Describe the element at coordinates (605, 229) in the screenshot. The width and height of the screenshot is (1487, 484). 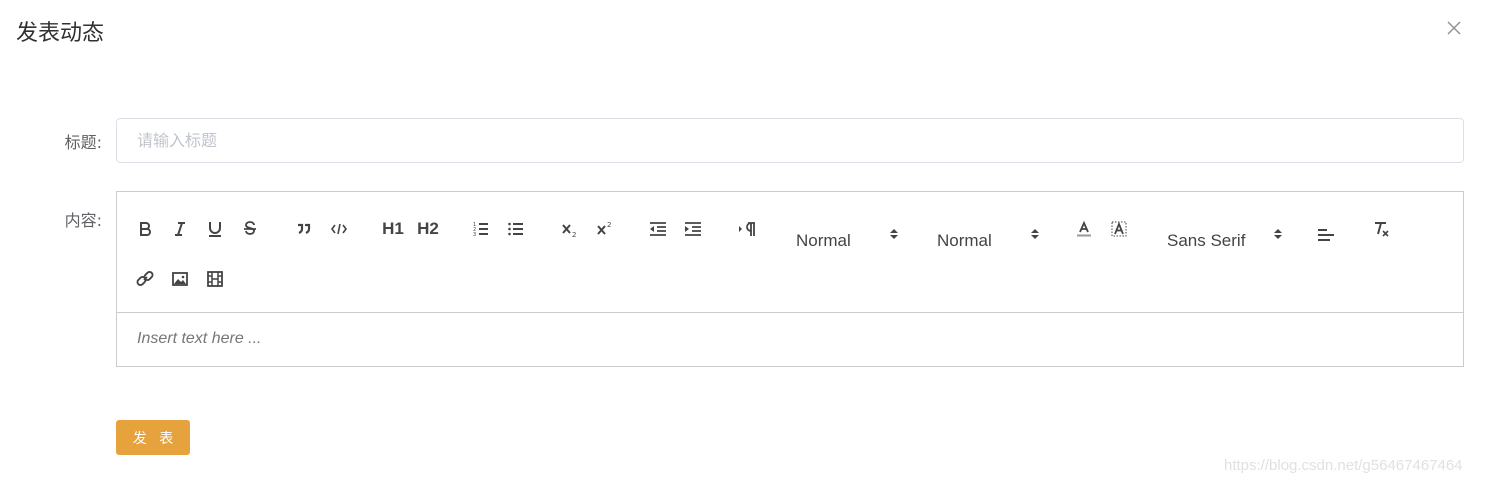
I see `superscript-icon: 2` at that location.